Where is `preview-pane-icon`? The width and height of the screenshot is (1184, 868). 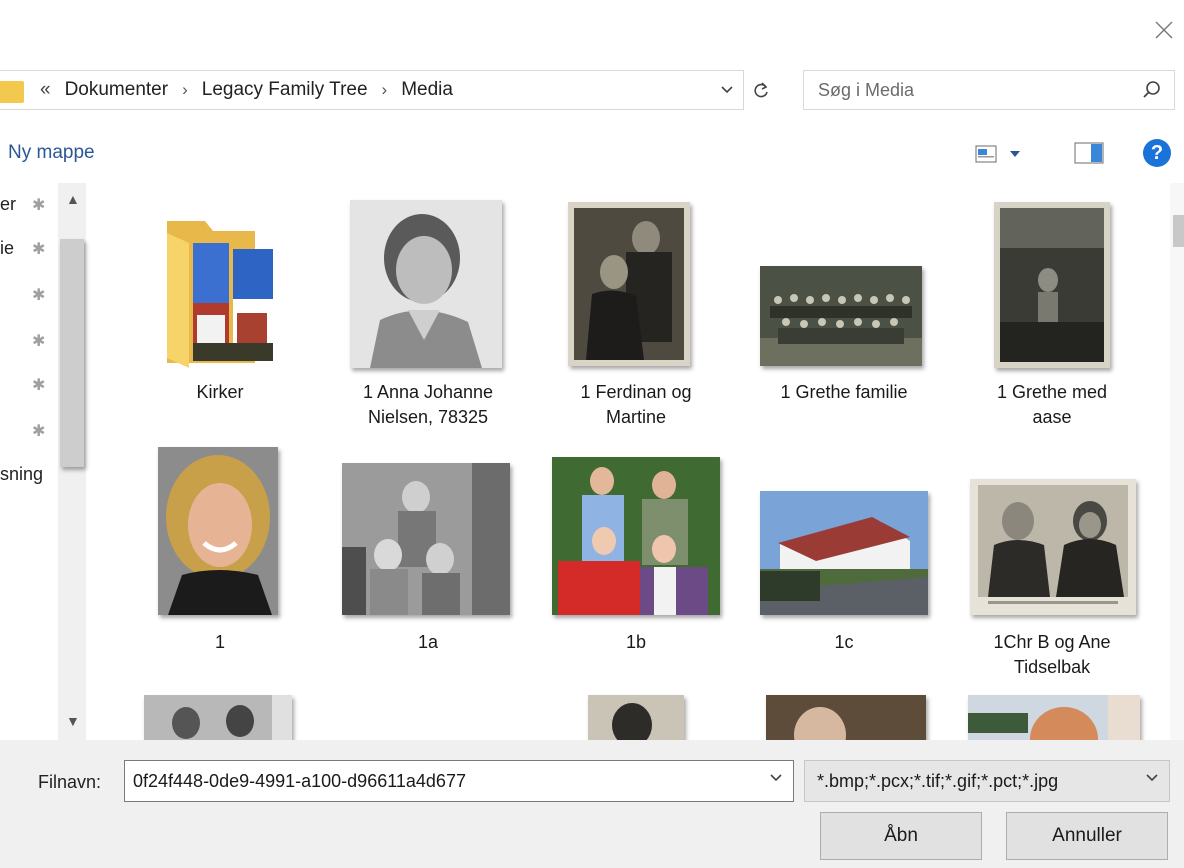
preview-pane-icon is located at coordinates (1089, 153).